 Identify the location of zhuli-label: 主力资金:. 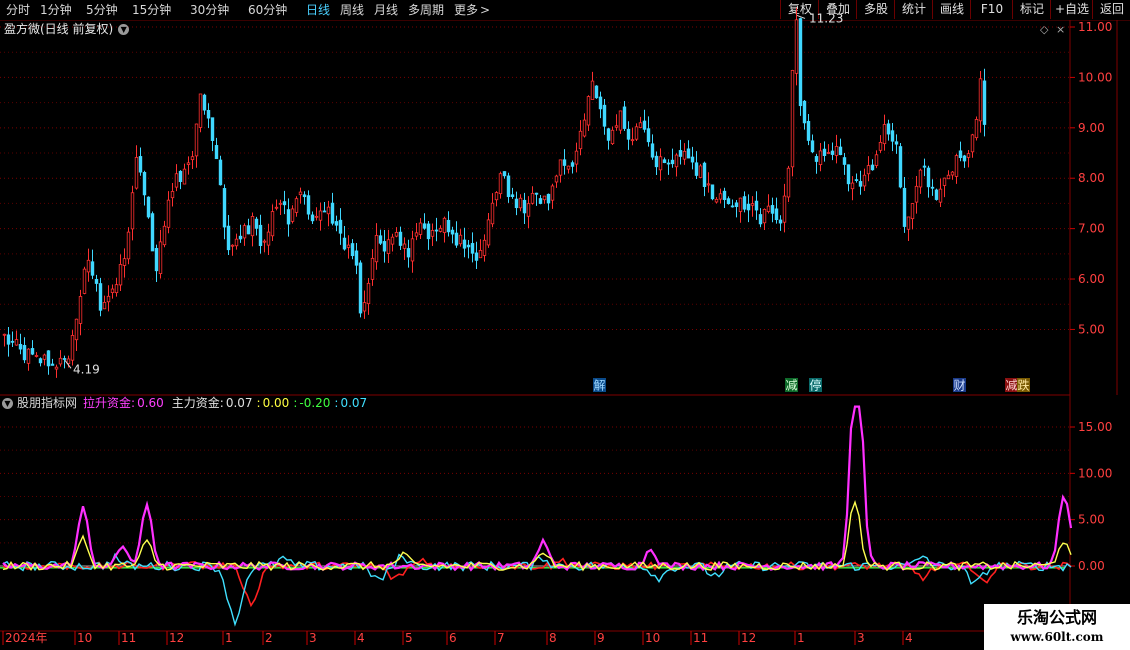
(197, 403).